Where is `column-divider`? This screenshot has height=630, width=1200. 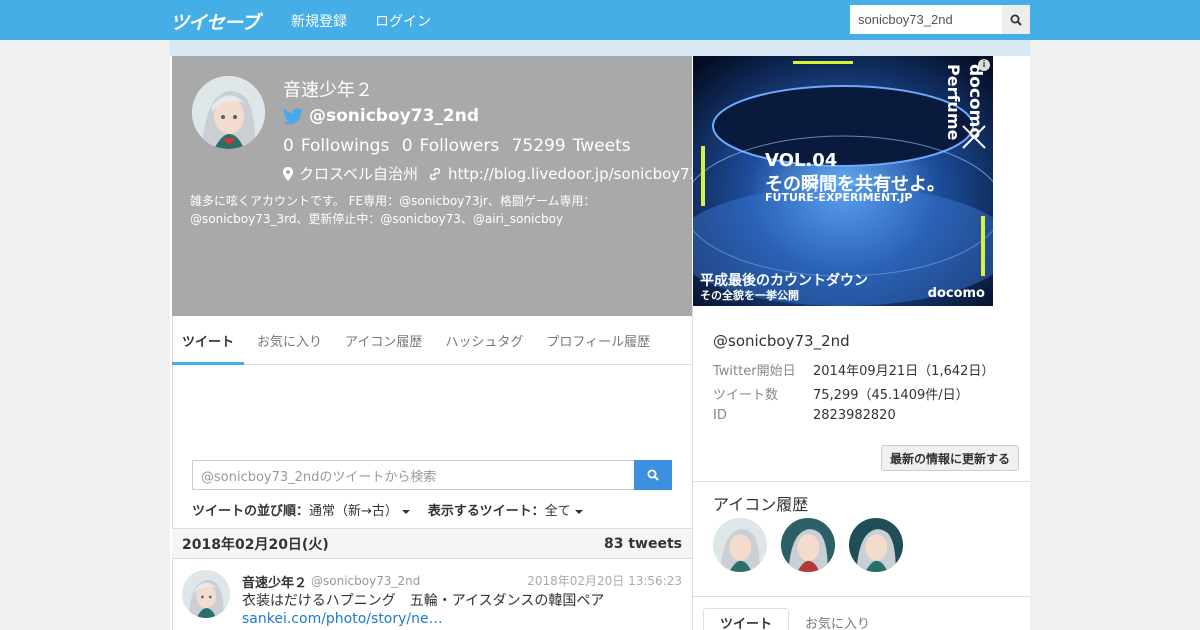
column-divider is located at coordinates (692, 468).